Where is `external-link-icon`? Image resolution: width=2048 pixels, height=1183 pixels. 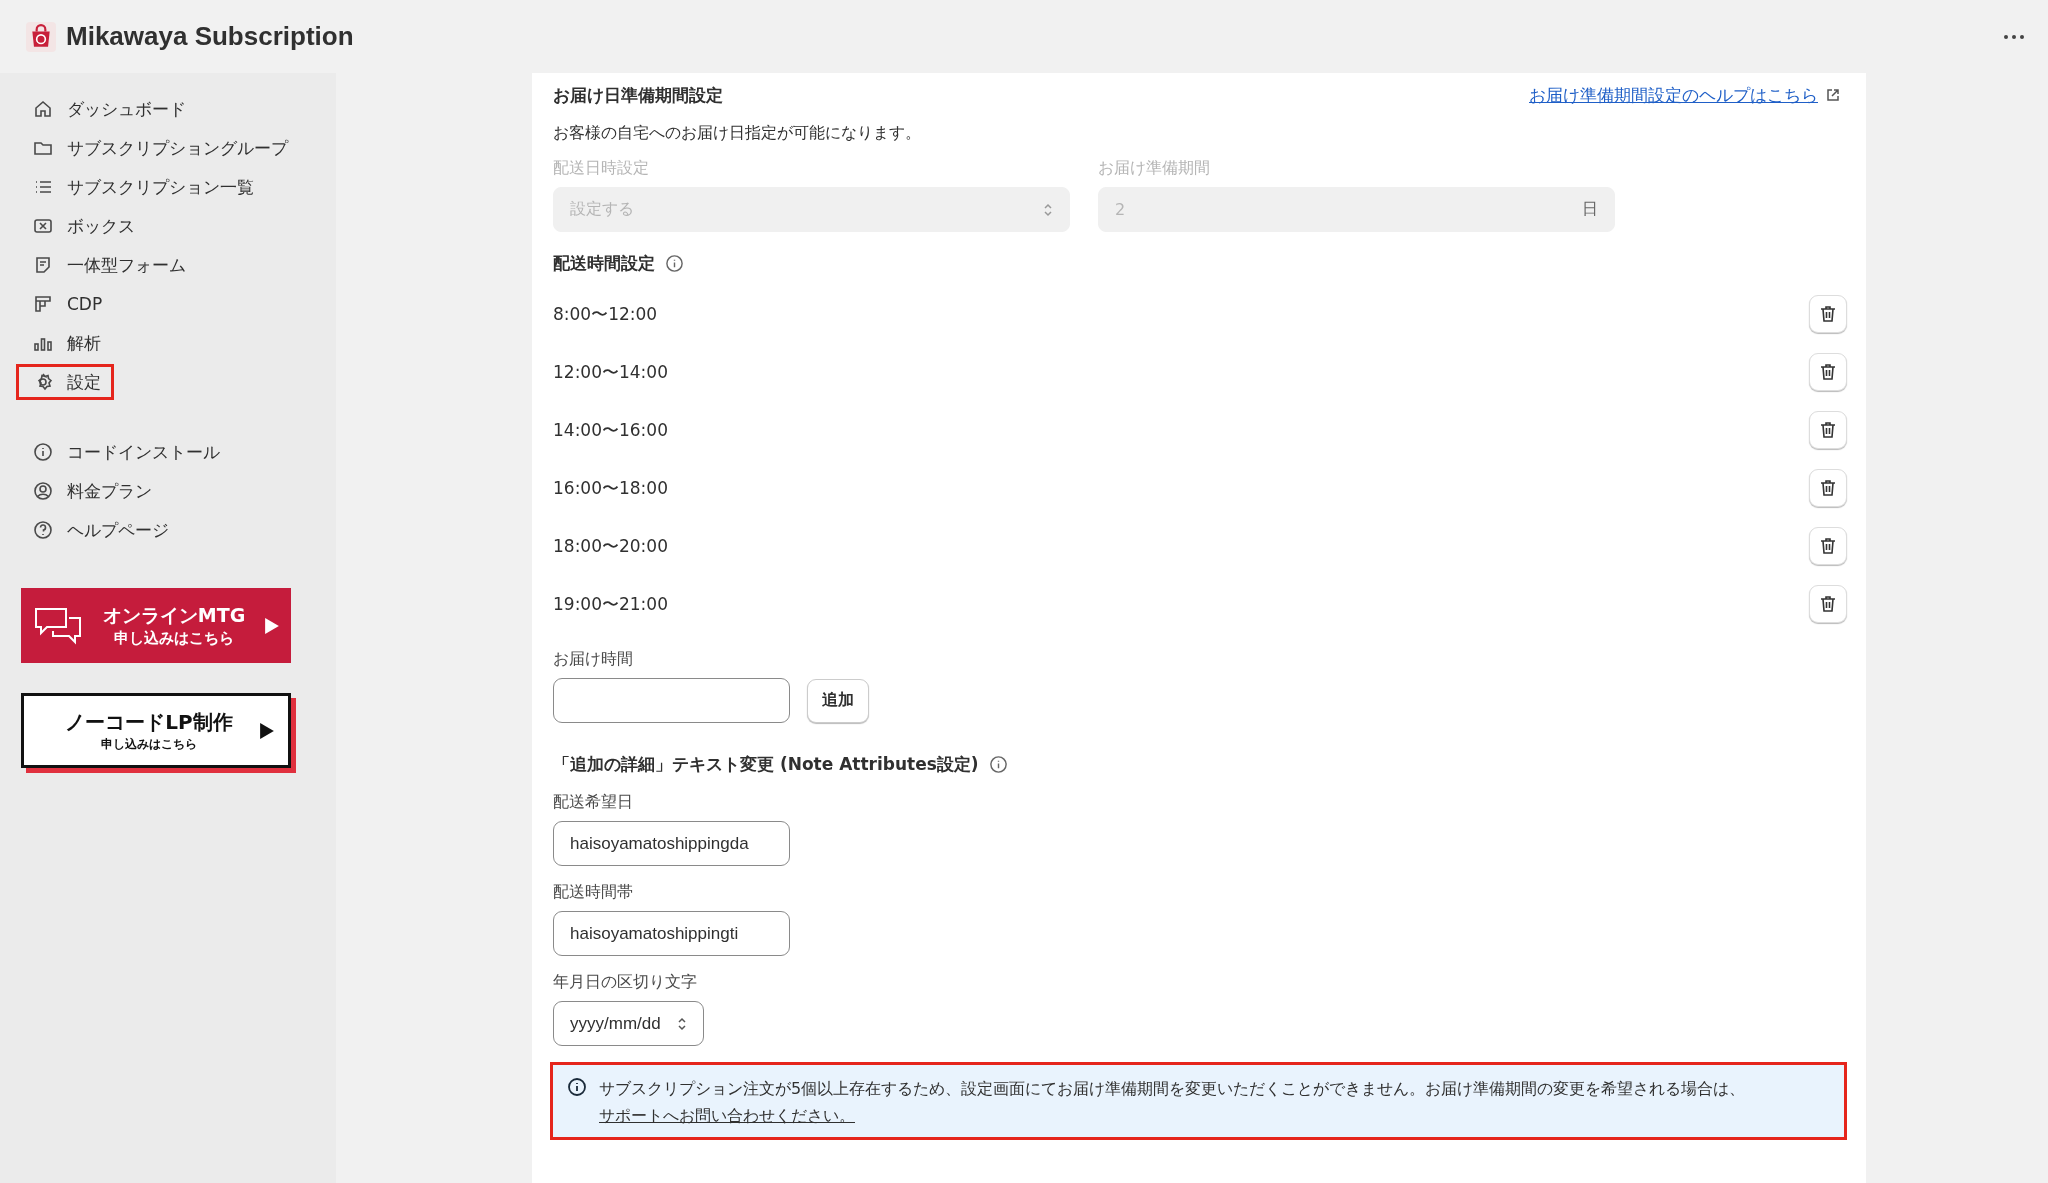
external-link-icon is located at coordinates (1833, 95).